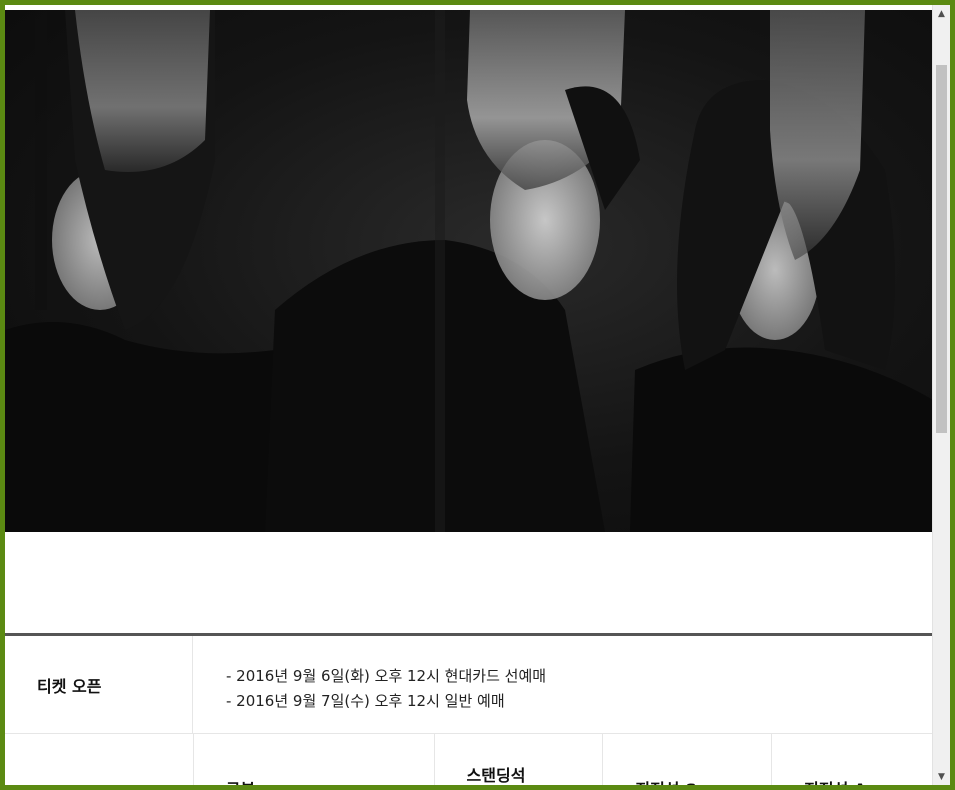  What do you see at coordinates (941, 13) in the screenshot?
I see `scroll-up-icon: ▲` at bounding box center [941, 13].